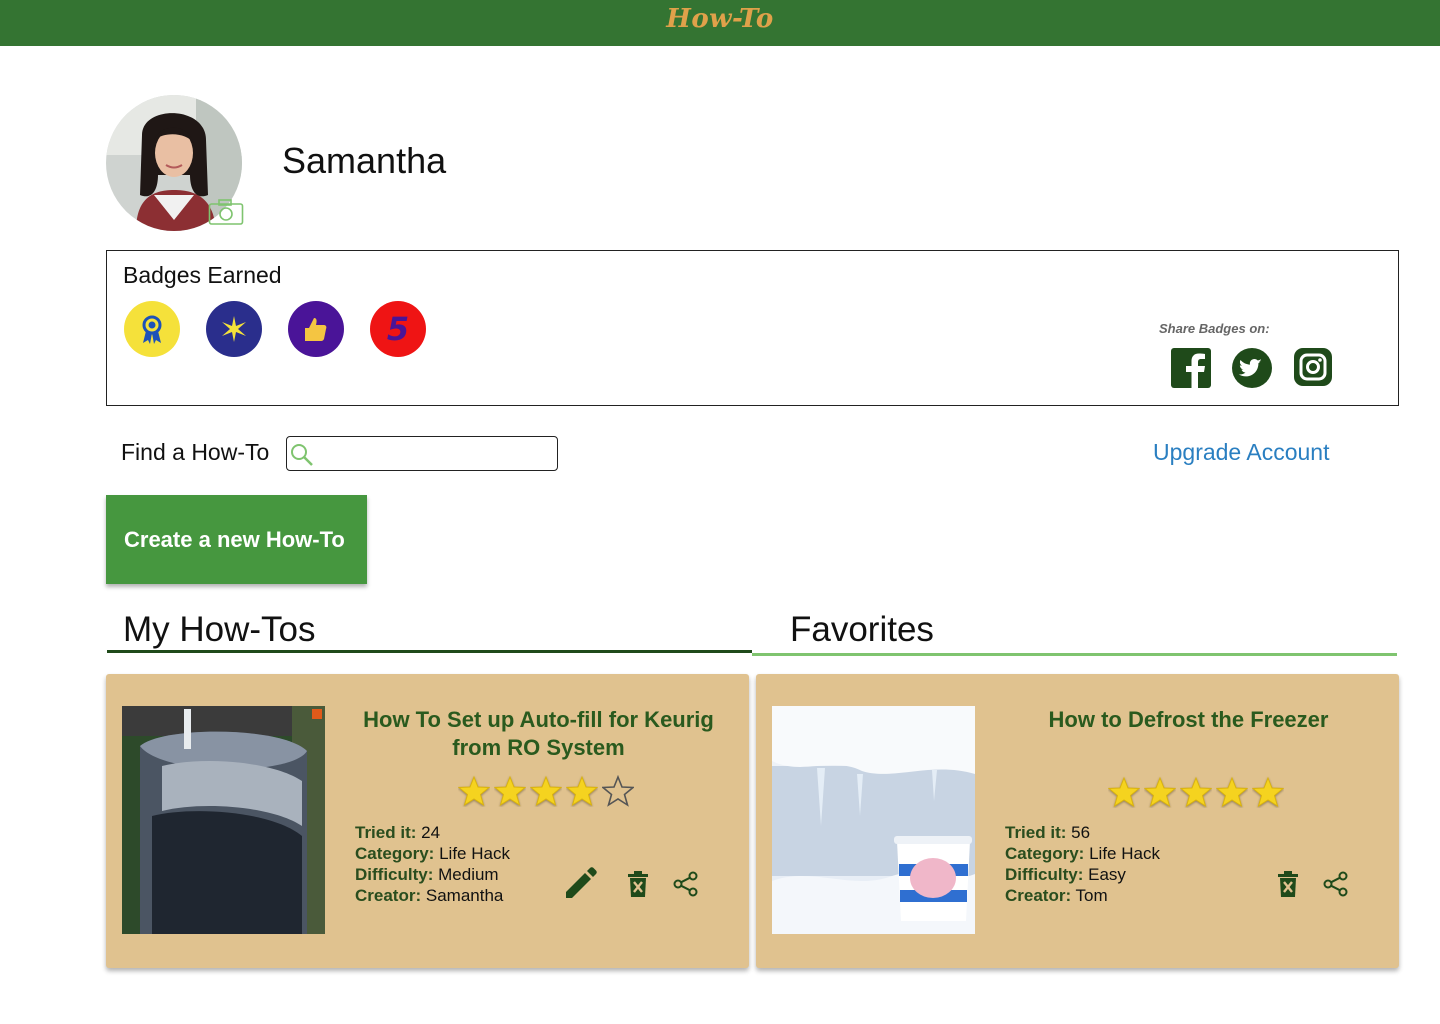 The width and height of the screenshot is (1440, 1024). I want to click on tried-row: Tried it: 56, so click(1082, 832).